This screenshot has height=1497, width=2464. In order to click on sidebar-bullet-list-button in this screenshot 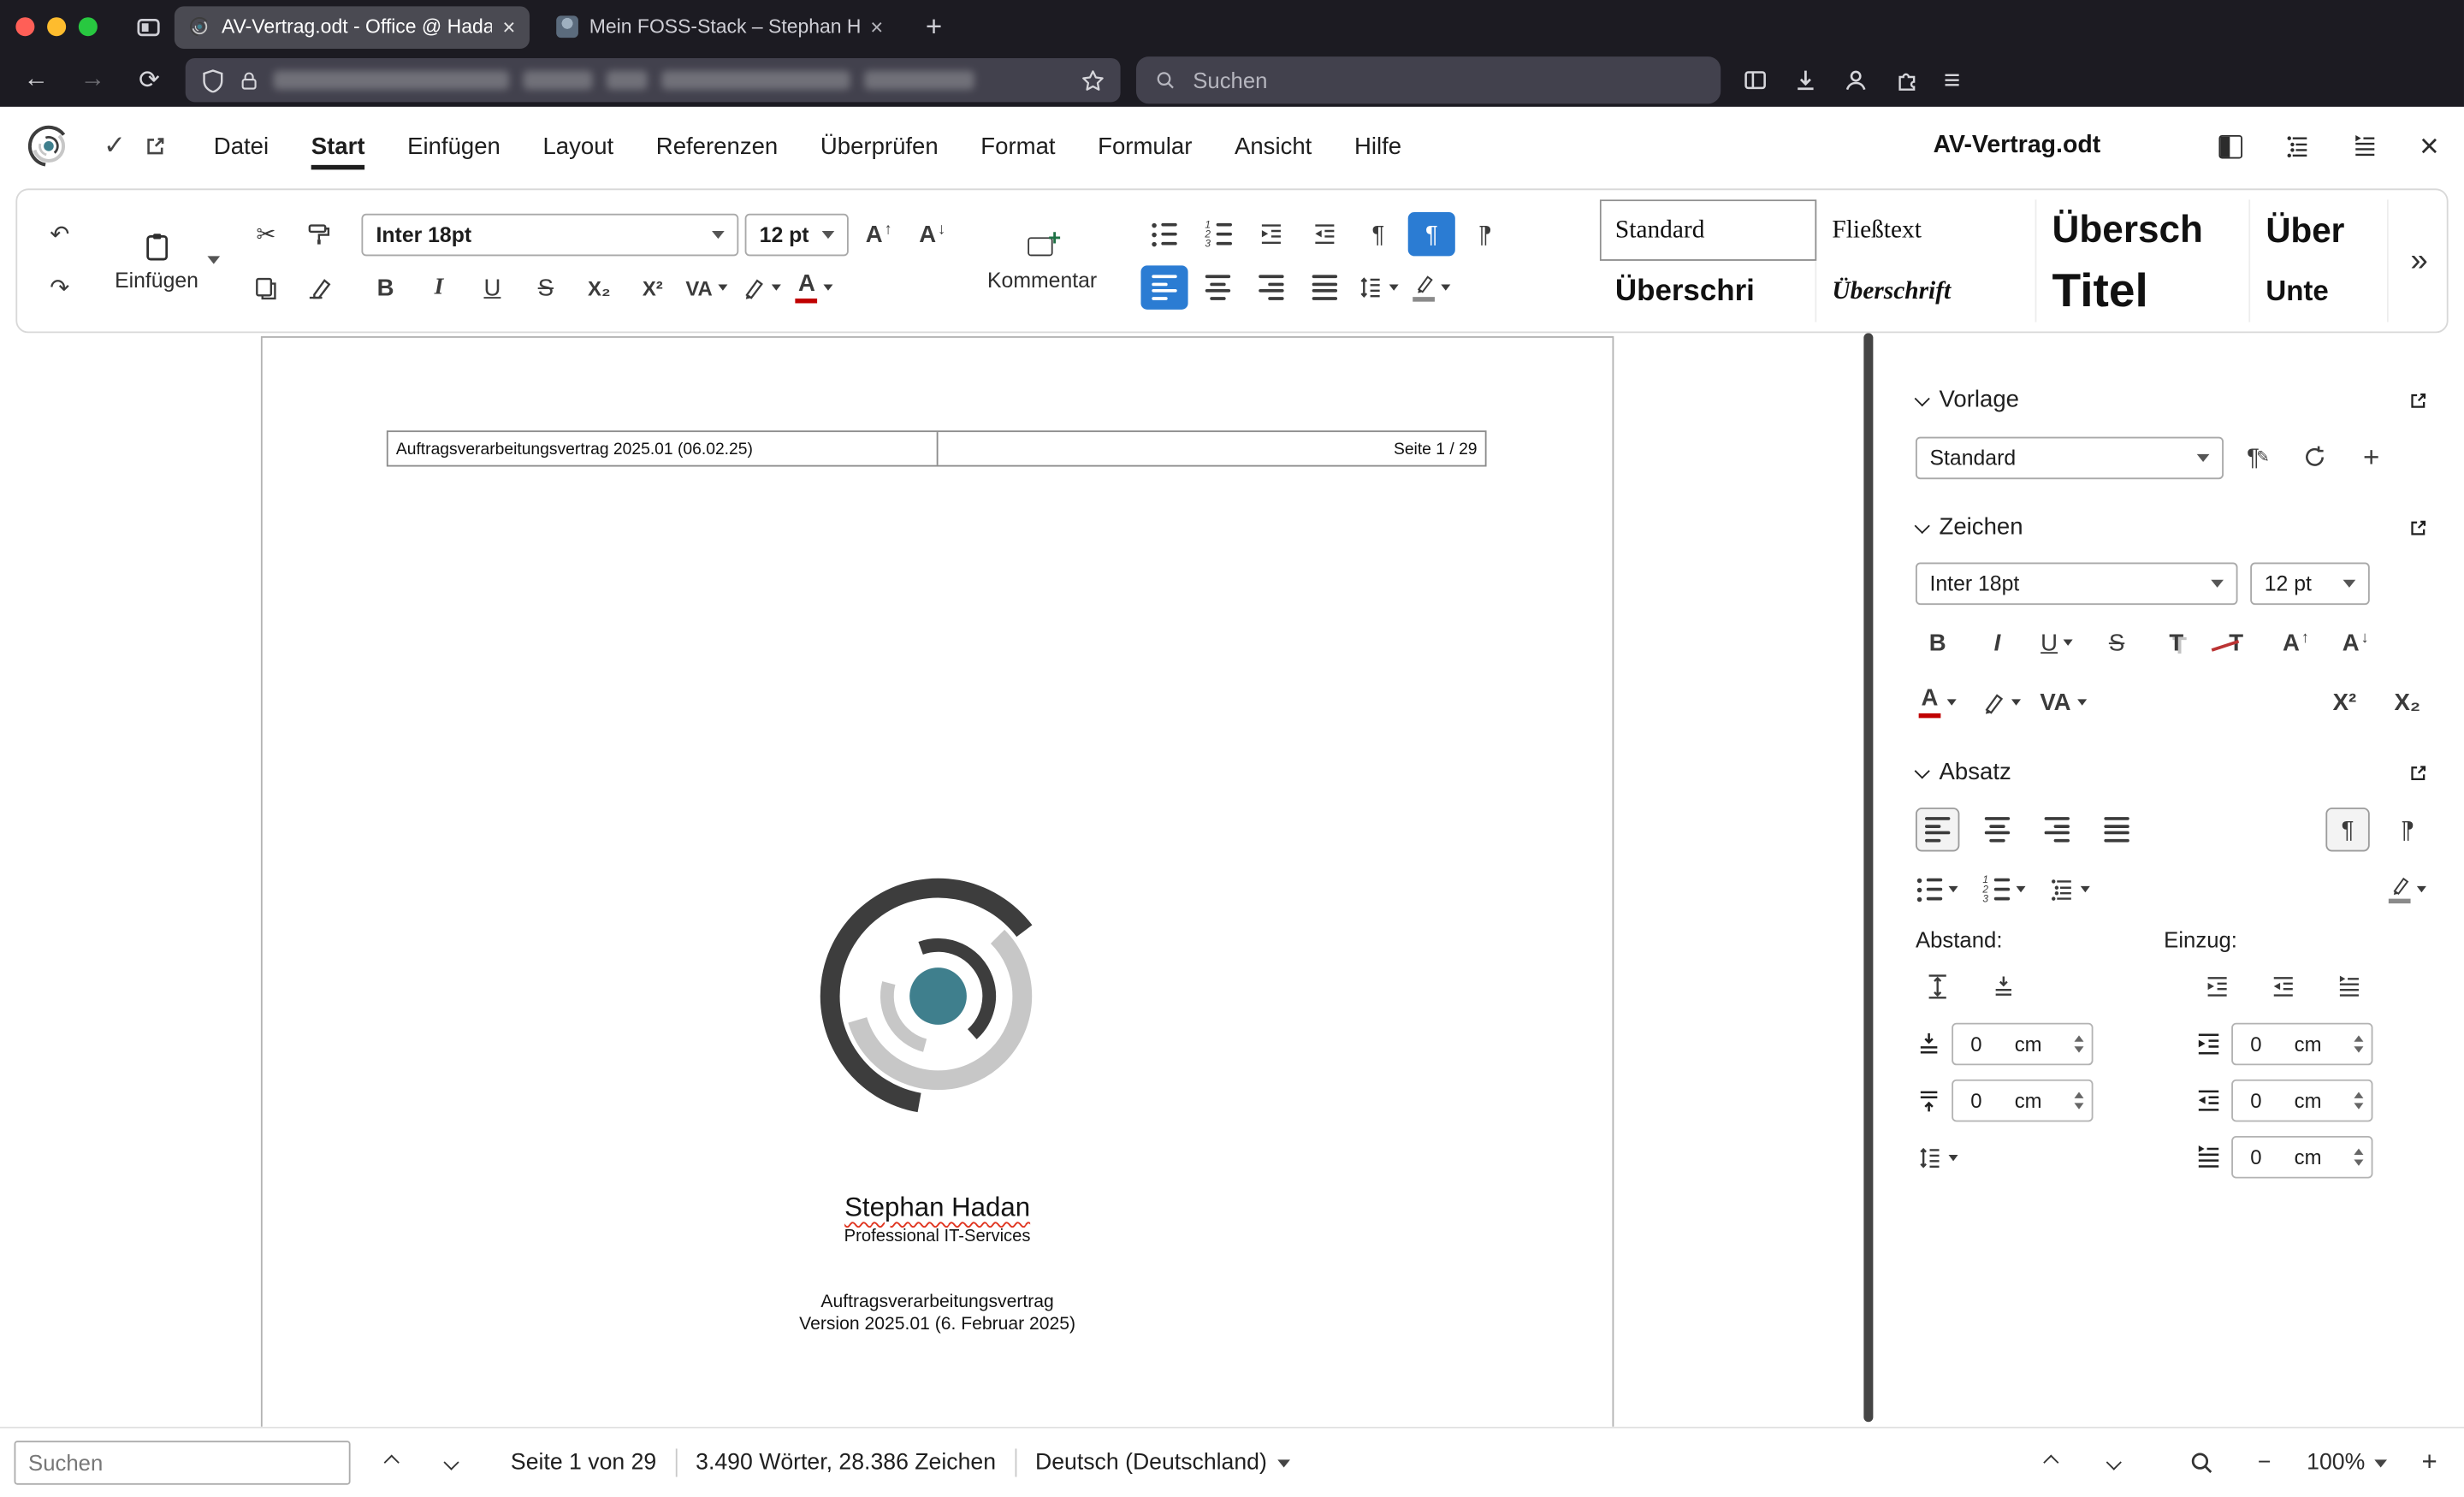, I will do `click(1937, 889)`.